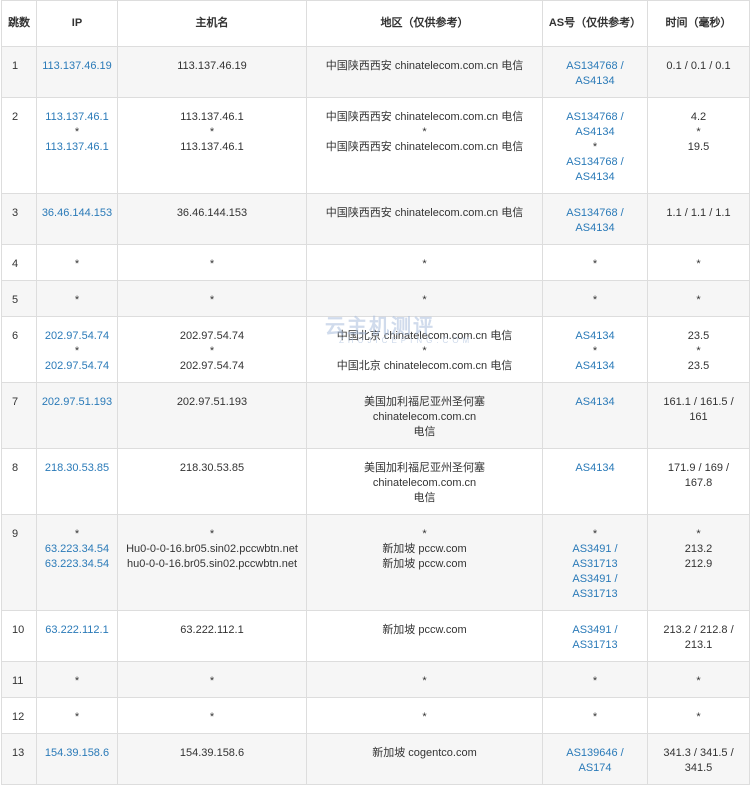  What do you see at coordinates (212, 753) in the screenshot?
I see `host-text: 154.39.158.6` at bounding box center [212, 753].